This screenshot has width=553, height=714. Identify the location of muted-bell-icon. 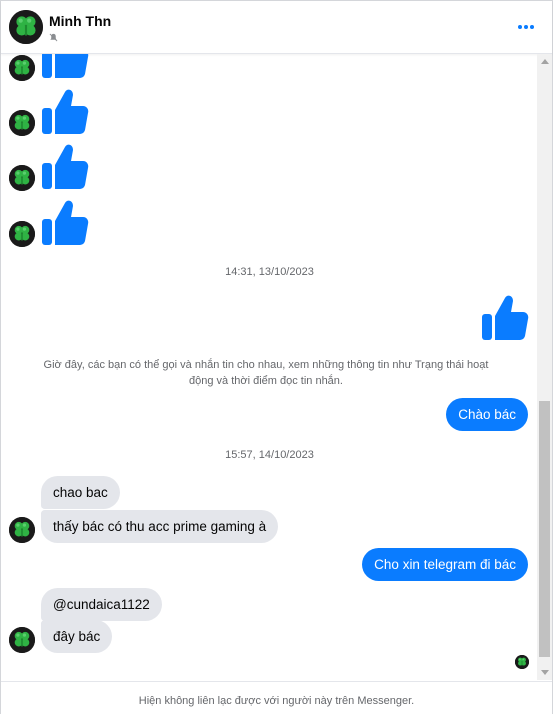
(53, 39).